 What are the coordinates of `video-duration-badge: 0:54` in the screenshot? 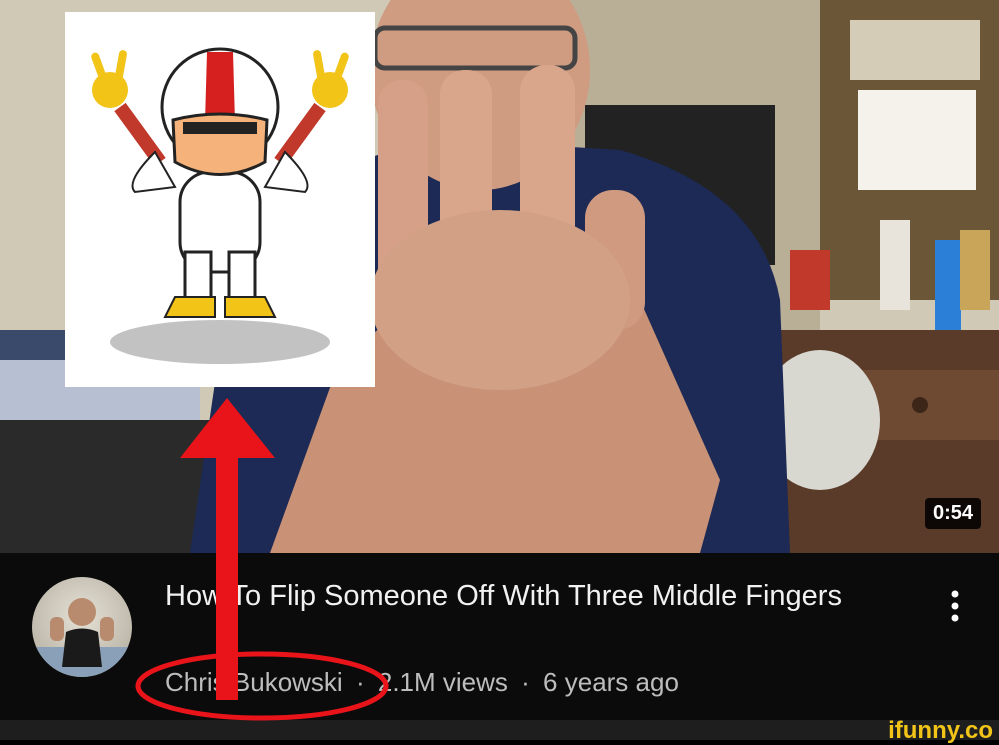 It's located at (952, 513).